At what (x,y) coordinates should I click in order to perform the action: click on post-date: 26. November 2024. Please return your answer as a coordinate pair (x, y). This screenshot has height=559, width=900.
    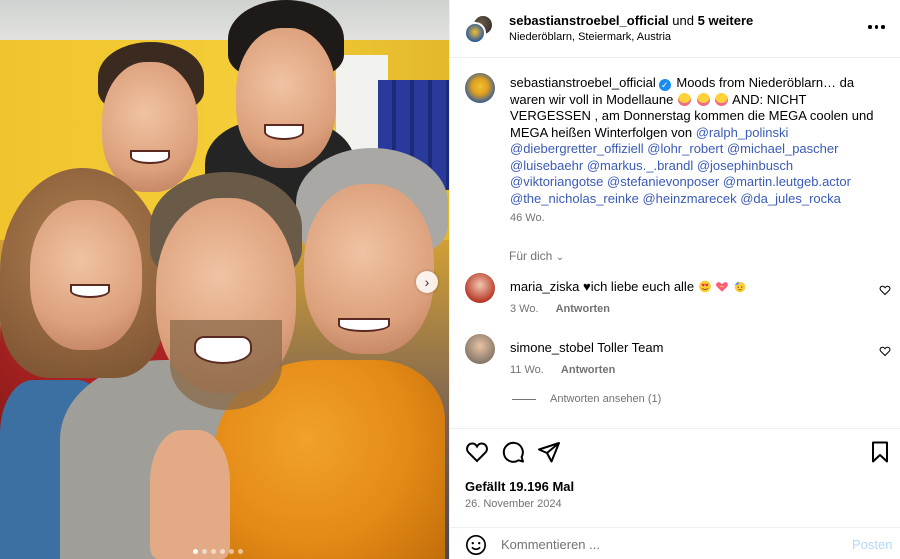
    Looking at the image, I should click on (513, 504).